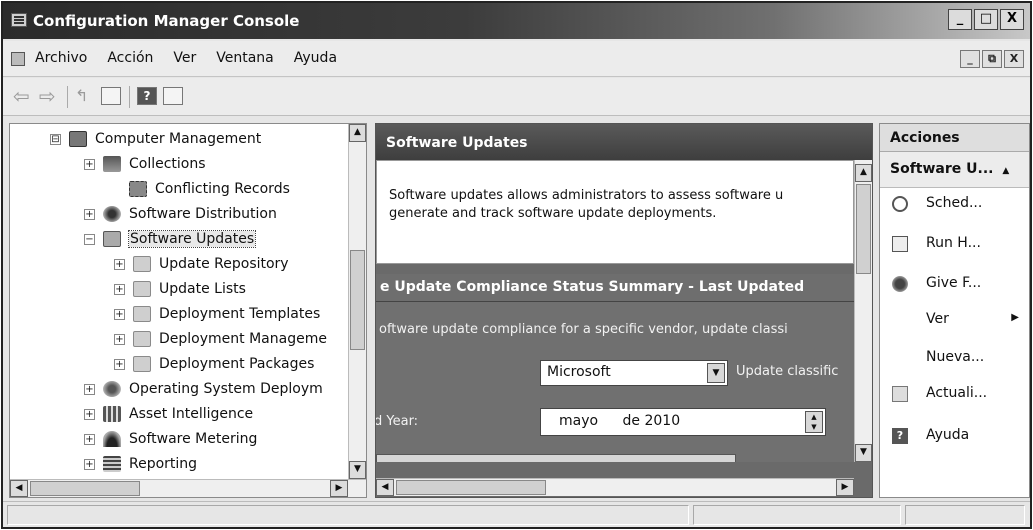 The height and width of the screenshot is (530, 1033). I want to click on document-icon, so click(18, 59).